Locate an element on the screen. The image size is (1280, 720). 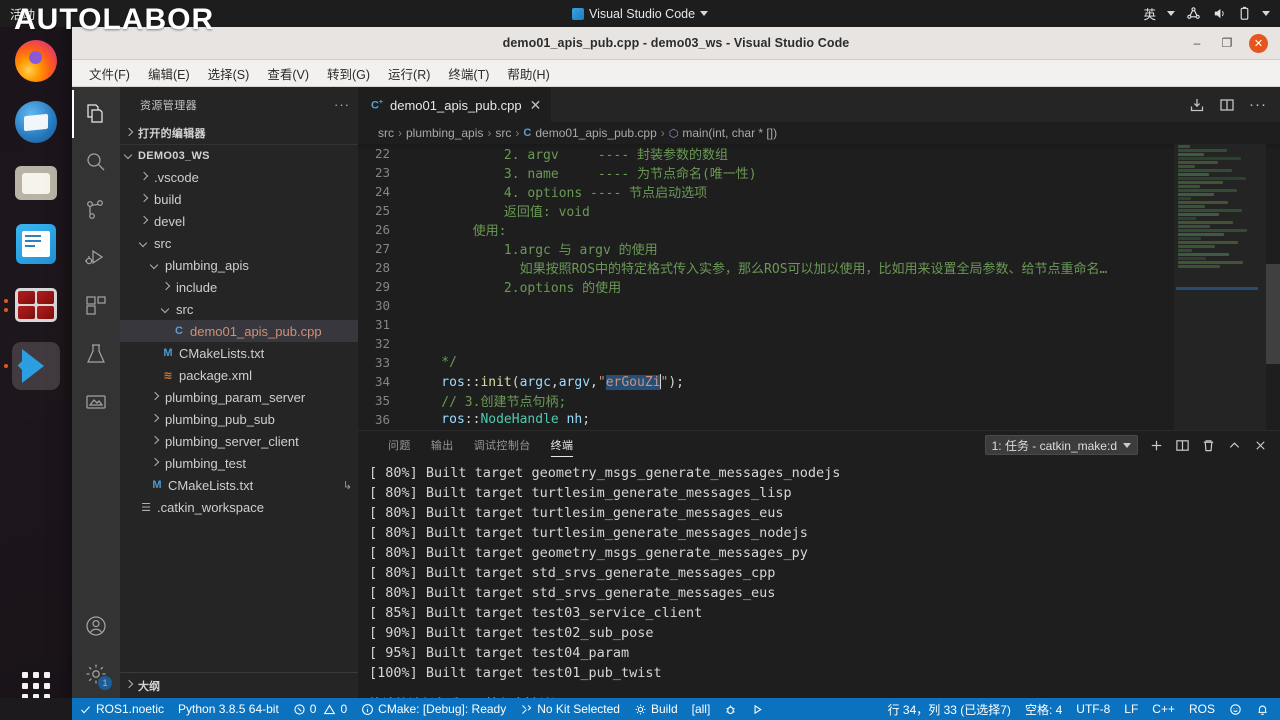
tree-item-plumbing-test: plumbing_test is located at coordinates (239, 463).